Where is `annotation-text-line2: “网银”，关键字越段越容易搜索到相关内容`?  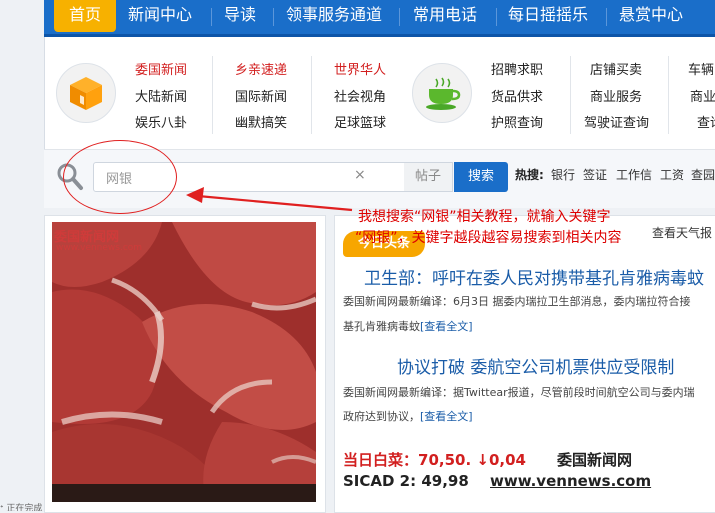
annotation-text-line2: “网银”，关键字越段越容易搜索到相关内容 is located at coordinates (488, 238).